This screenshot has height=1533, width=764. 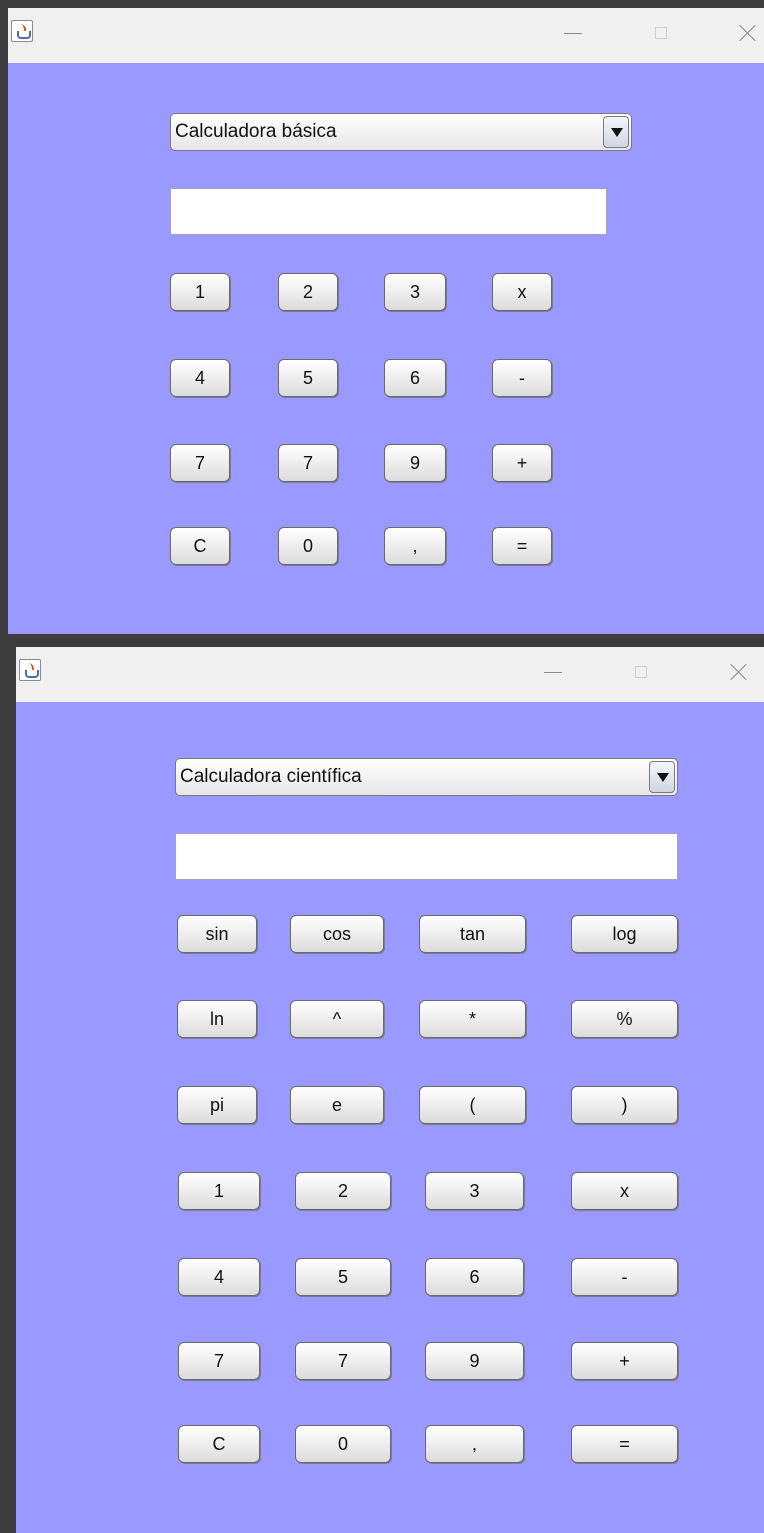 What do you see at coordinates (217, 1105) in the screenshot?
I see `button-pi: pi` at bounding box center [217, 1105].